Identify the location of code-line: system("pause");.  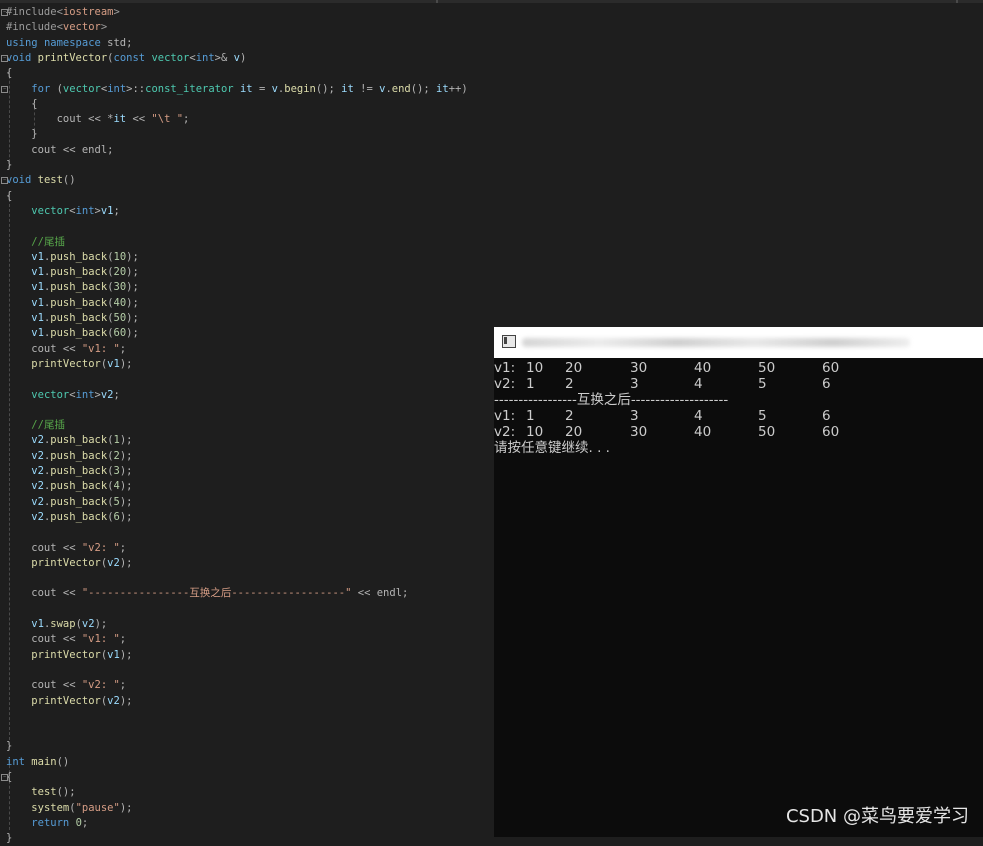
(69, 808).